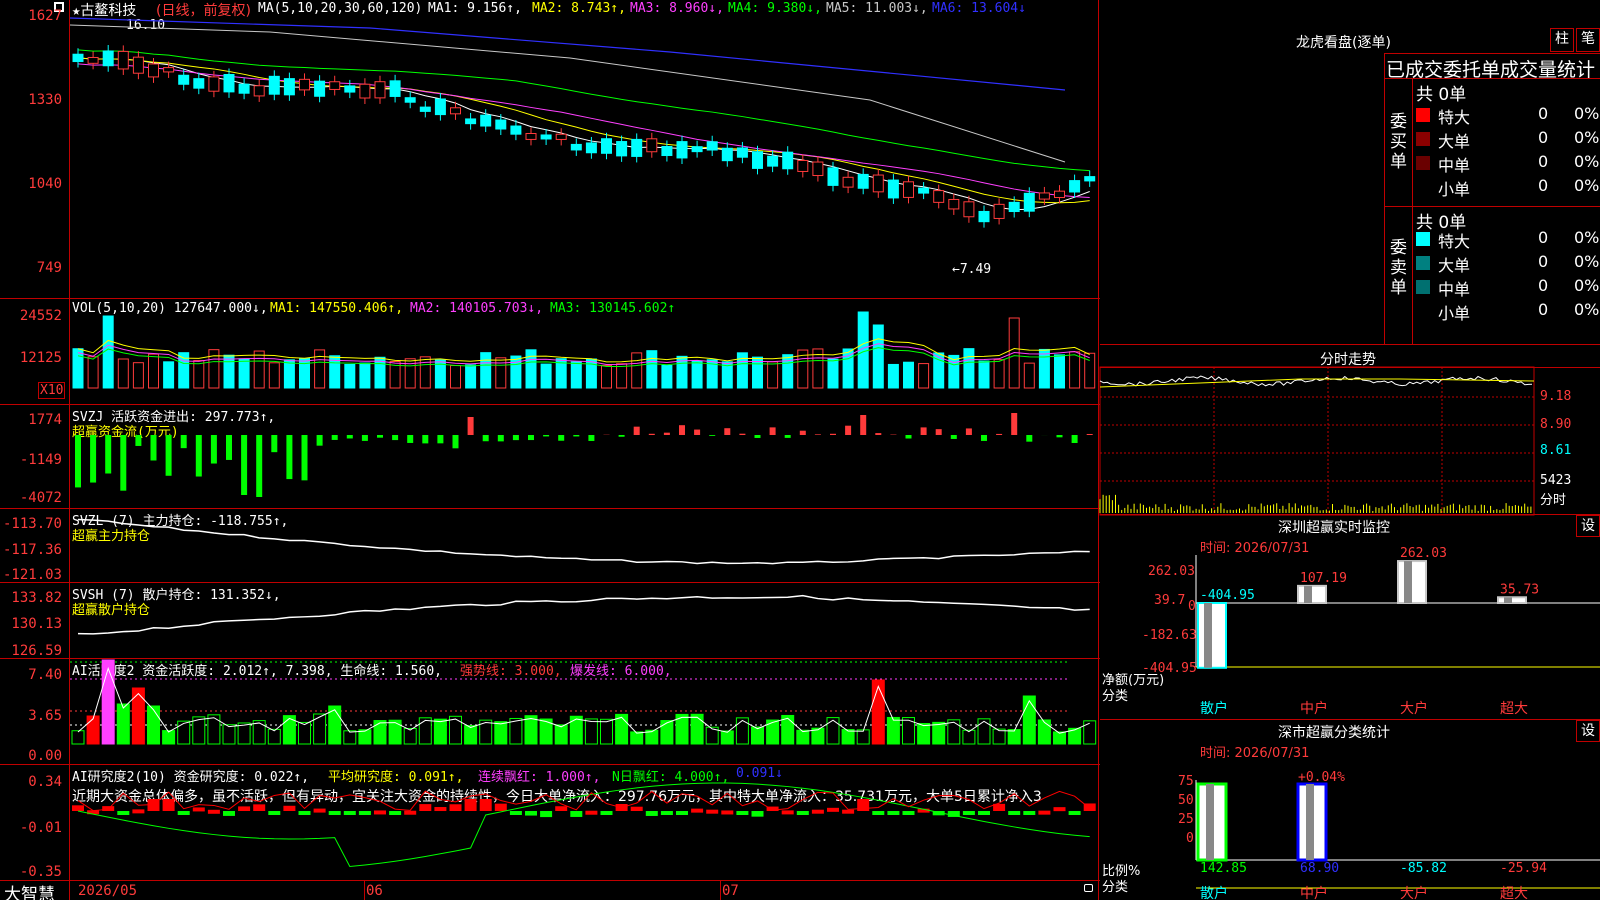 Image resolution: width=1600 pixels, height=900 pixels. I want to click on szm-bar-label: 262.03, so click(1423, 553).